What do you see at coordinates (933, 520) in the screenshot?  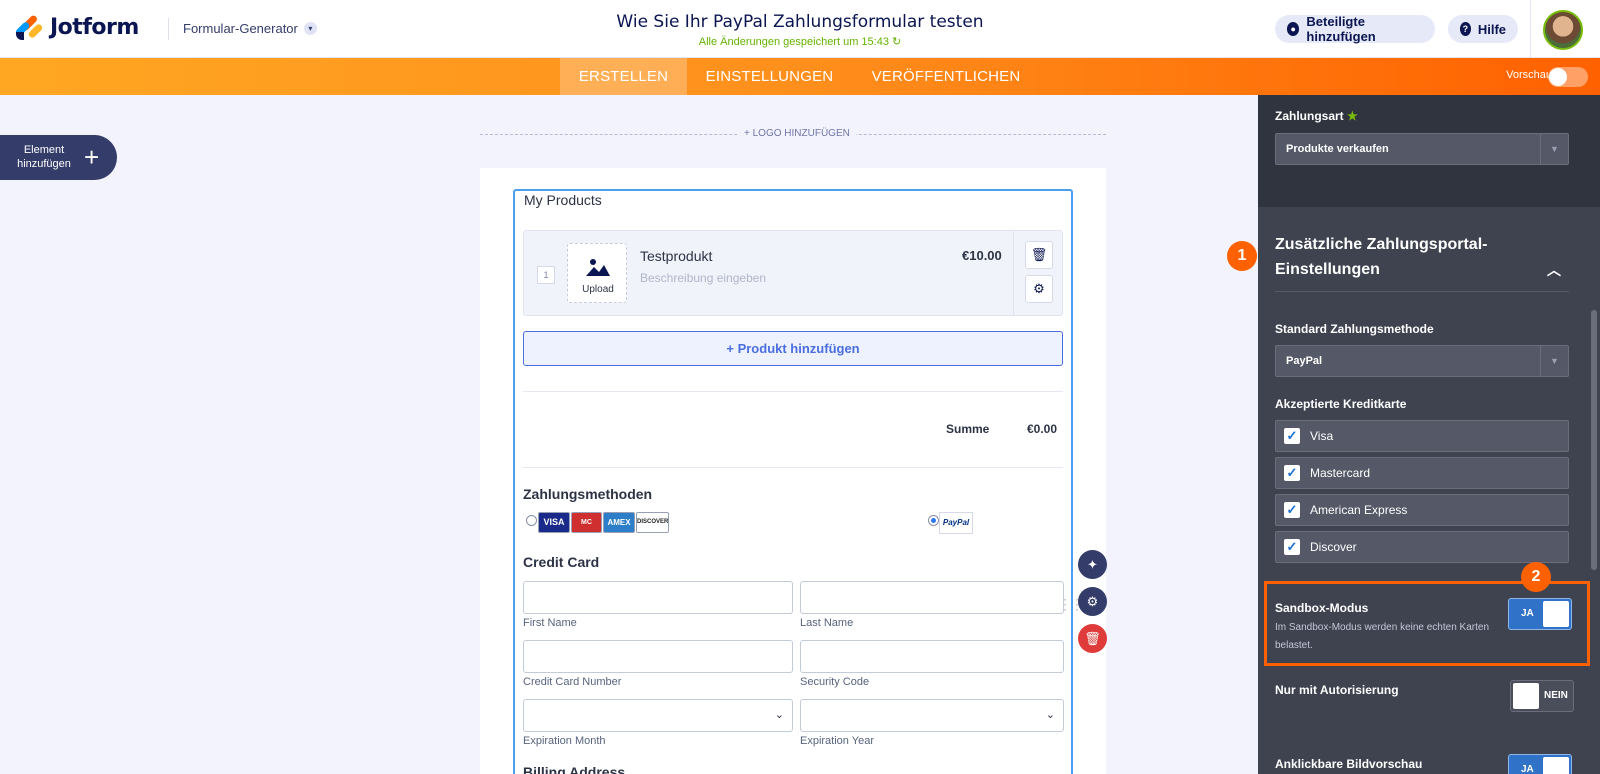 I see `paypal-radio` at bounding box center [933, 520].